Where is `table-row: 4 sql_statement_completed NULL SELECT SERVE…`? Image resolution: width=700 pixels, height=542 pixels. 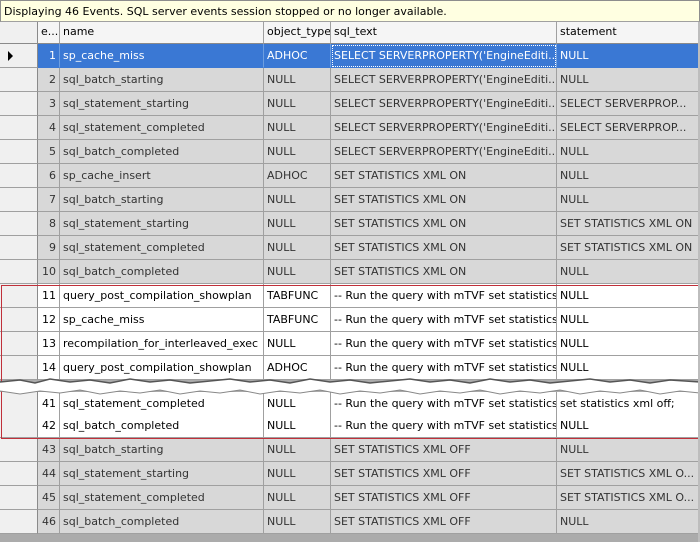
table-row: 4 sql_statement_completed NULL SELECT SERVE… is located at coordinates (350, 128).